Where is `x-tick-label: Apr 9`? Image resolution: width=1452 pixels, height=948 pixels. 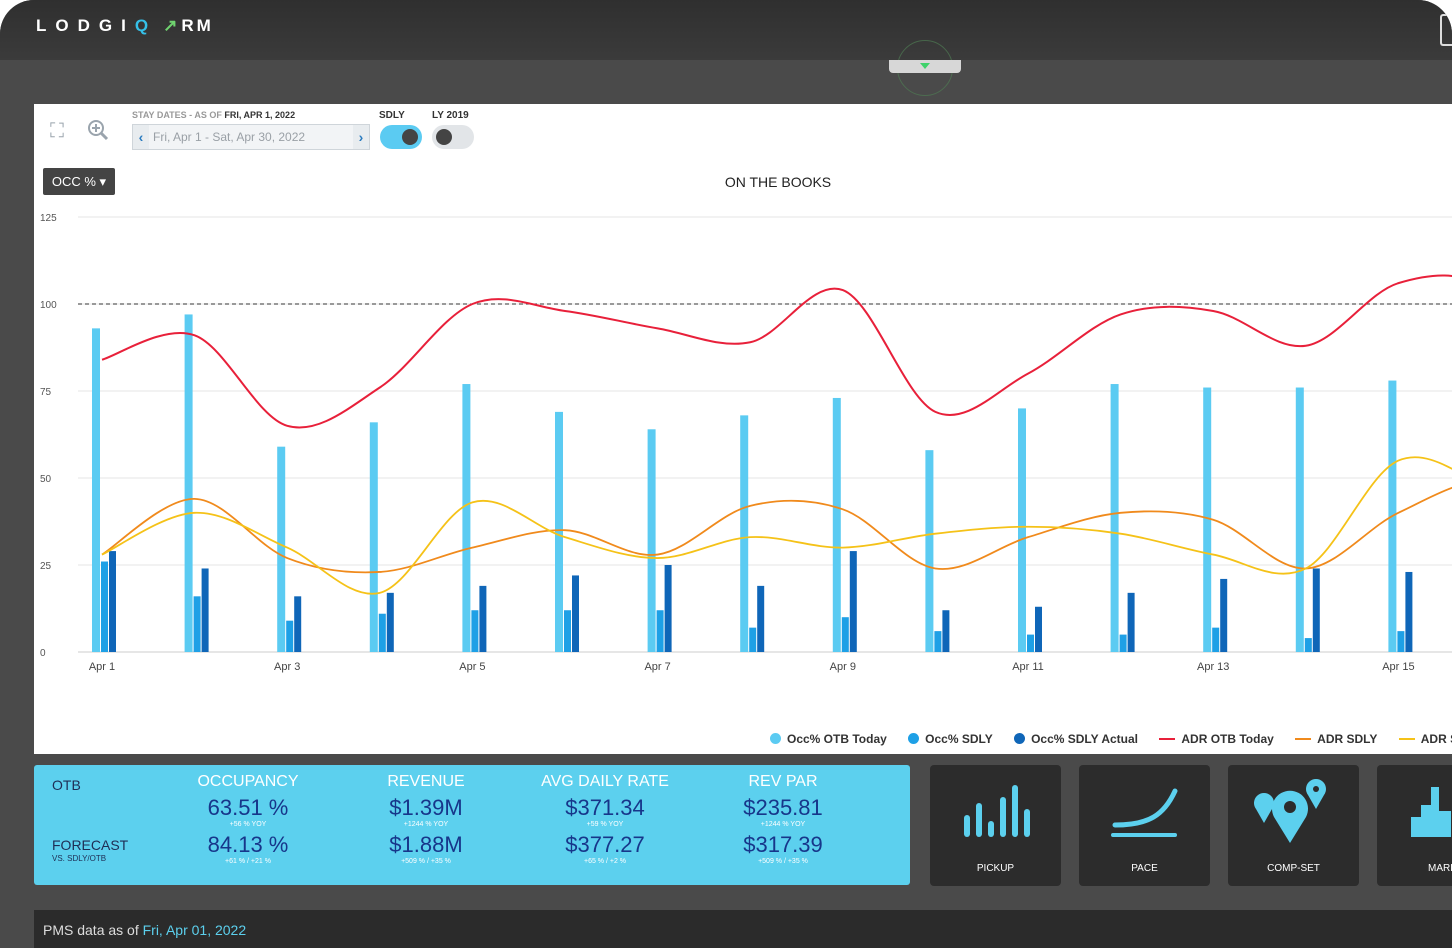
x-tick-label: Apr 9 is located at coordinates (843, 667).